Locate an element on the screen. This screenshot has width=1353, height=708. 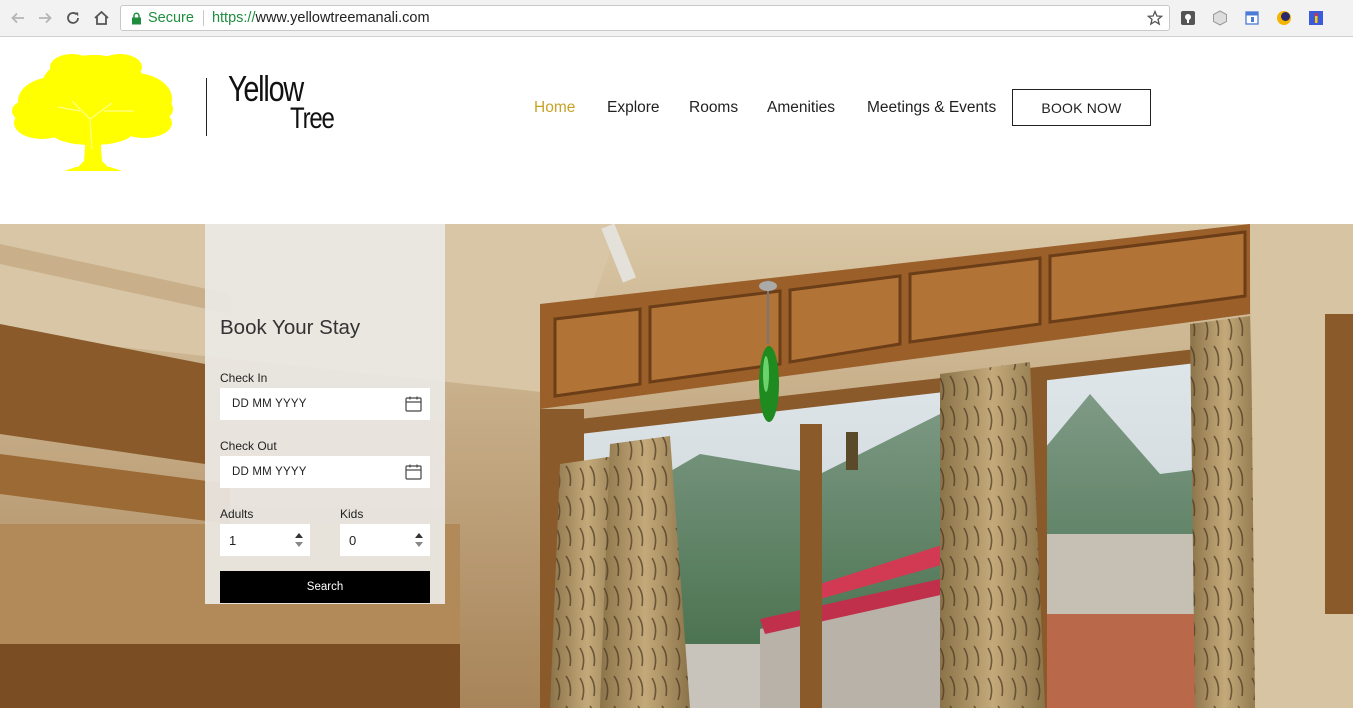
nav-explore: Explore is located at coordinates (633, 108).